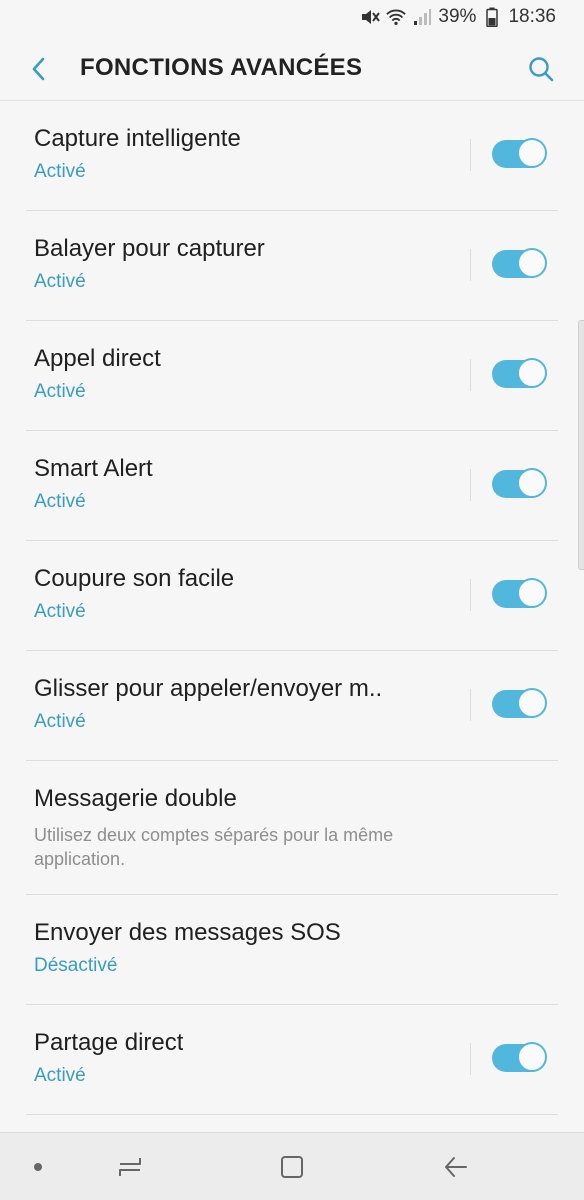 The image size is (584, 1200). I want to click on list-item-glisser-pour-appeler: Glisser pour appeler/envoyer m.. Activé, so click(292, 706).